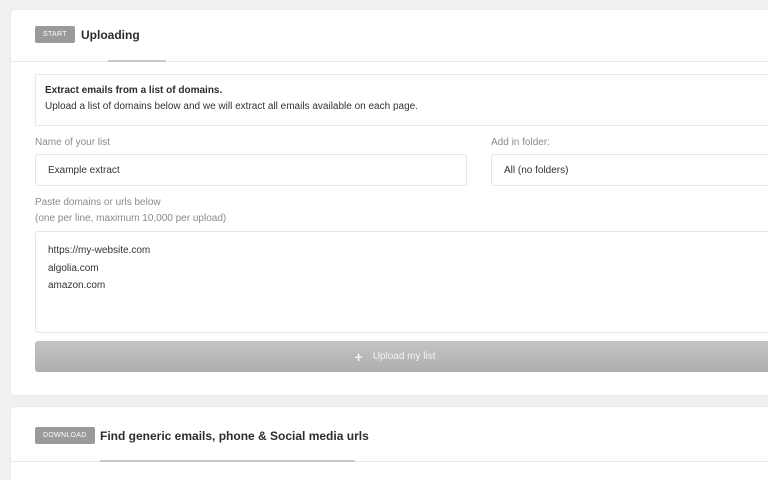 Image resolution: width=768 pixels, height=480 pixels. What do you see at coordinates (110, 35) in the screenshot?
I see `upload-title: Uploading` at bounding box center [110, 35].